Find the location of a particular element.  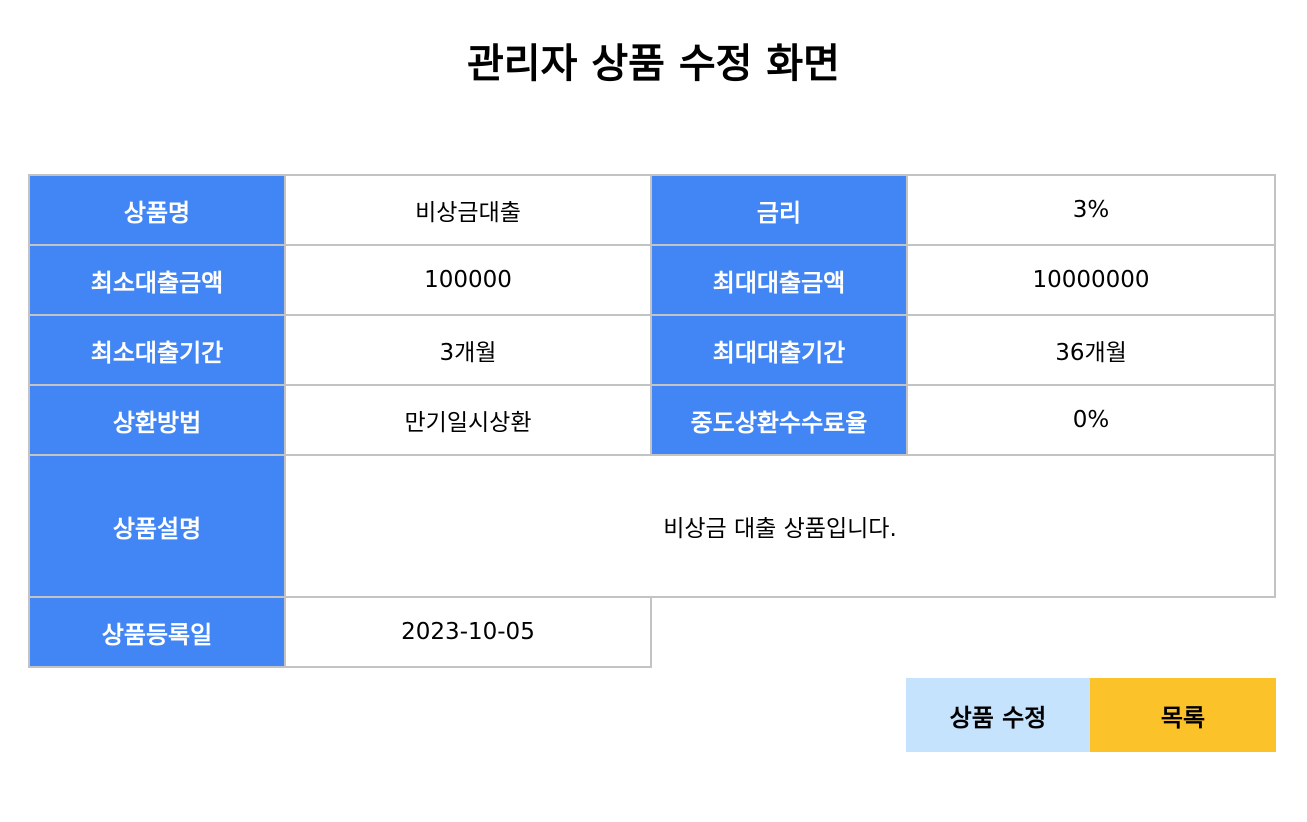

registered-date-value: 2023-10-05 is located at coordinates (468, 632).